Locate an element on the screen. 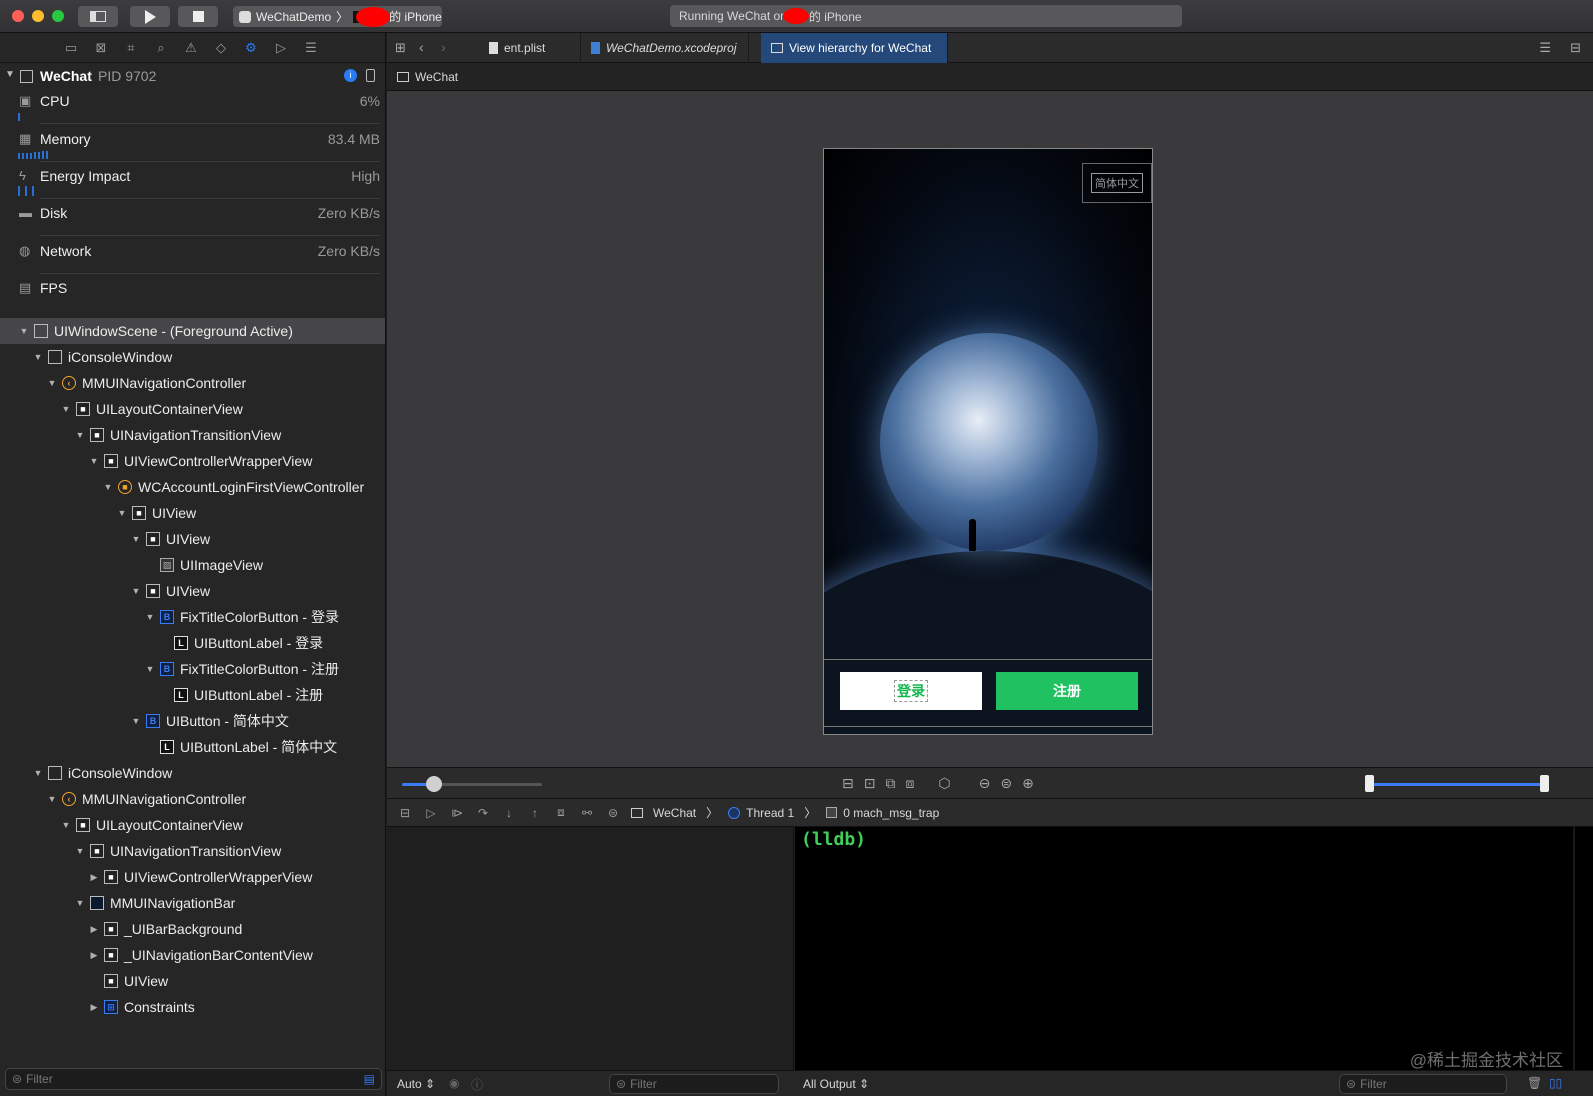 The image size is (1593, 1096). variables-filter-field: ⊜ Filter is located at coordinates (694, 1084).